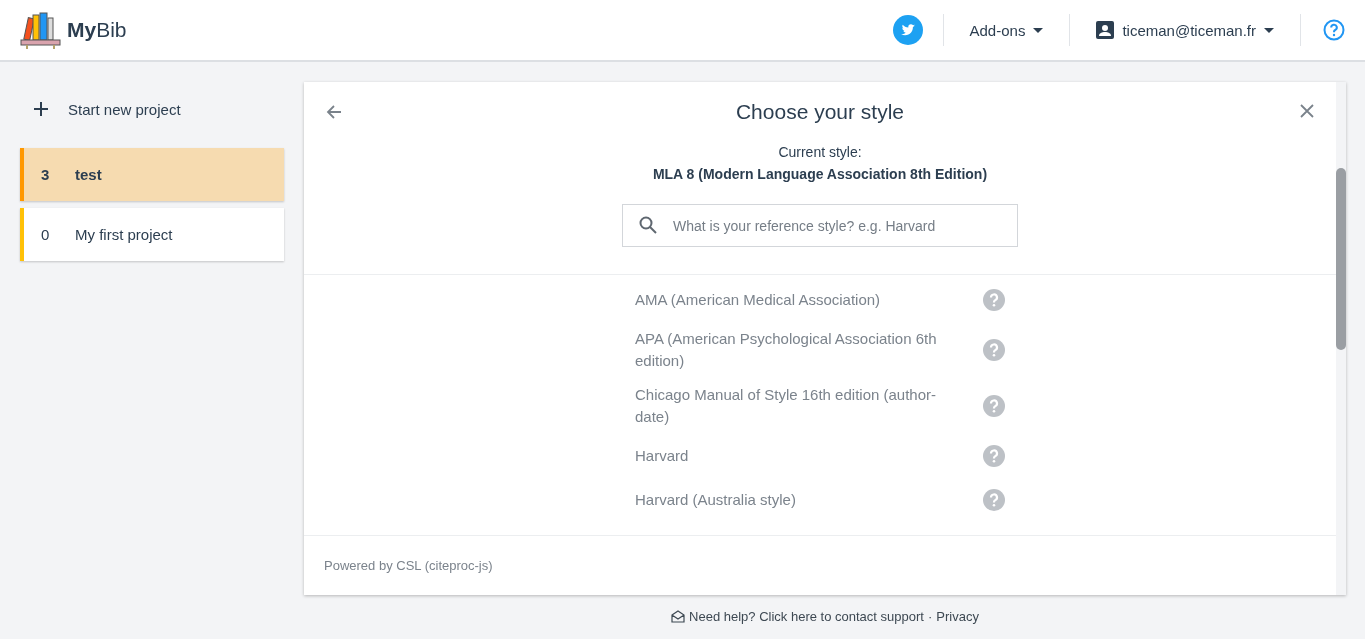  I want to click on style-option: APA (American Psychological Association 6th edition), so click(792, 350).